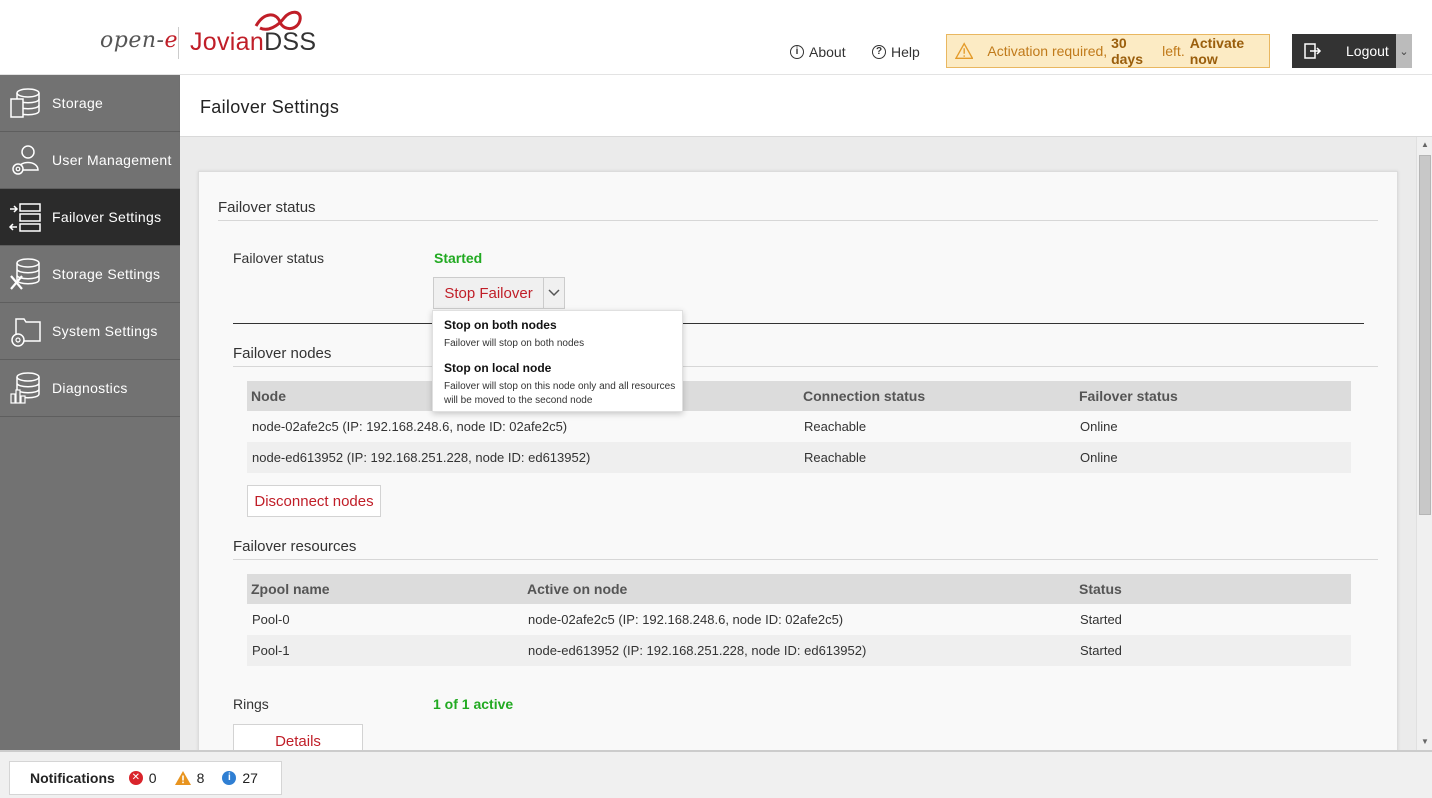  Describe the element at coordinates (896, 52) in the screenshot. I see `help-link: ? Help` at that location.